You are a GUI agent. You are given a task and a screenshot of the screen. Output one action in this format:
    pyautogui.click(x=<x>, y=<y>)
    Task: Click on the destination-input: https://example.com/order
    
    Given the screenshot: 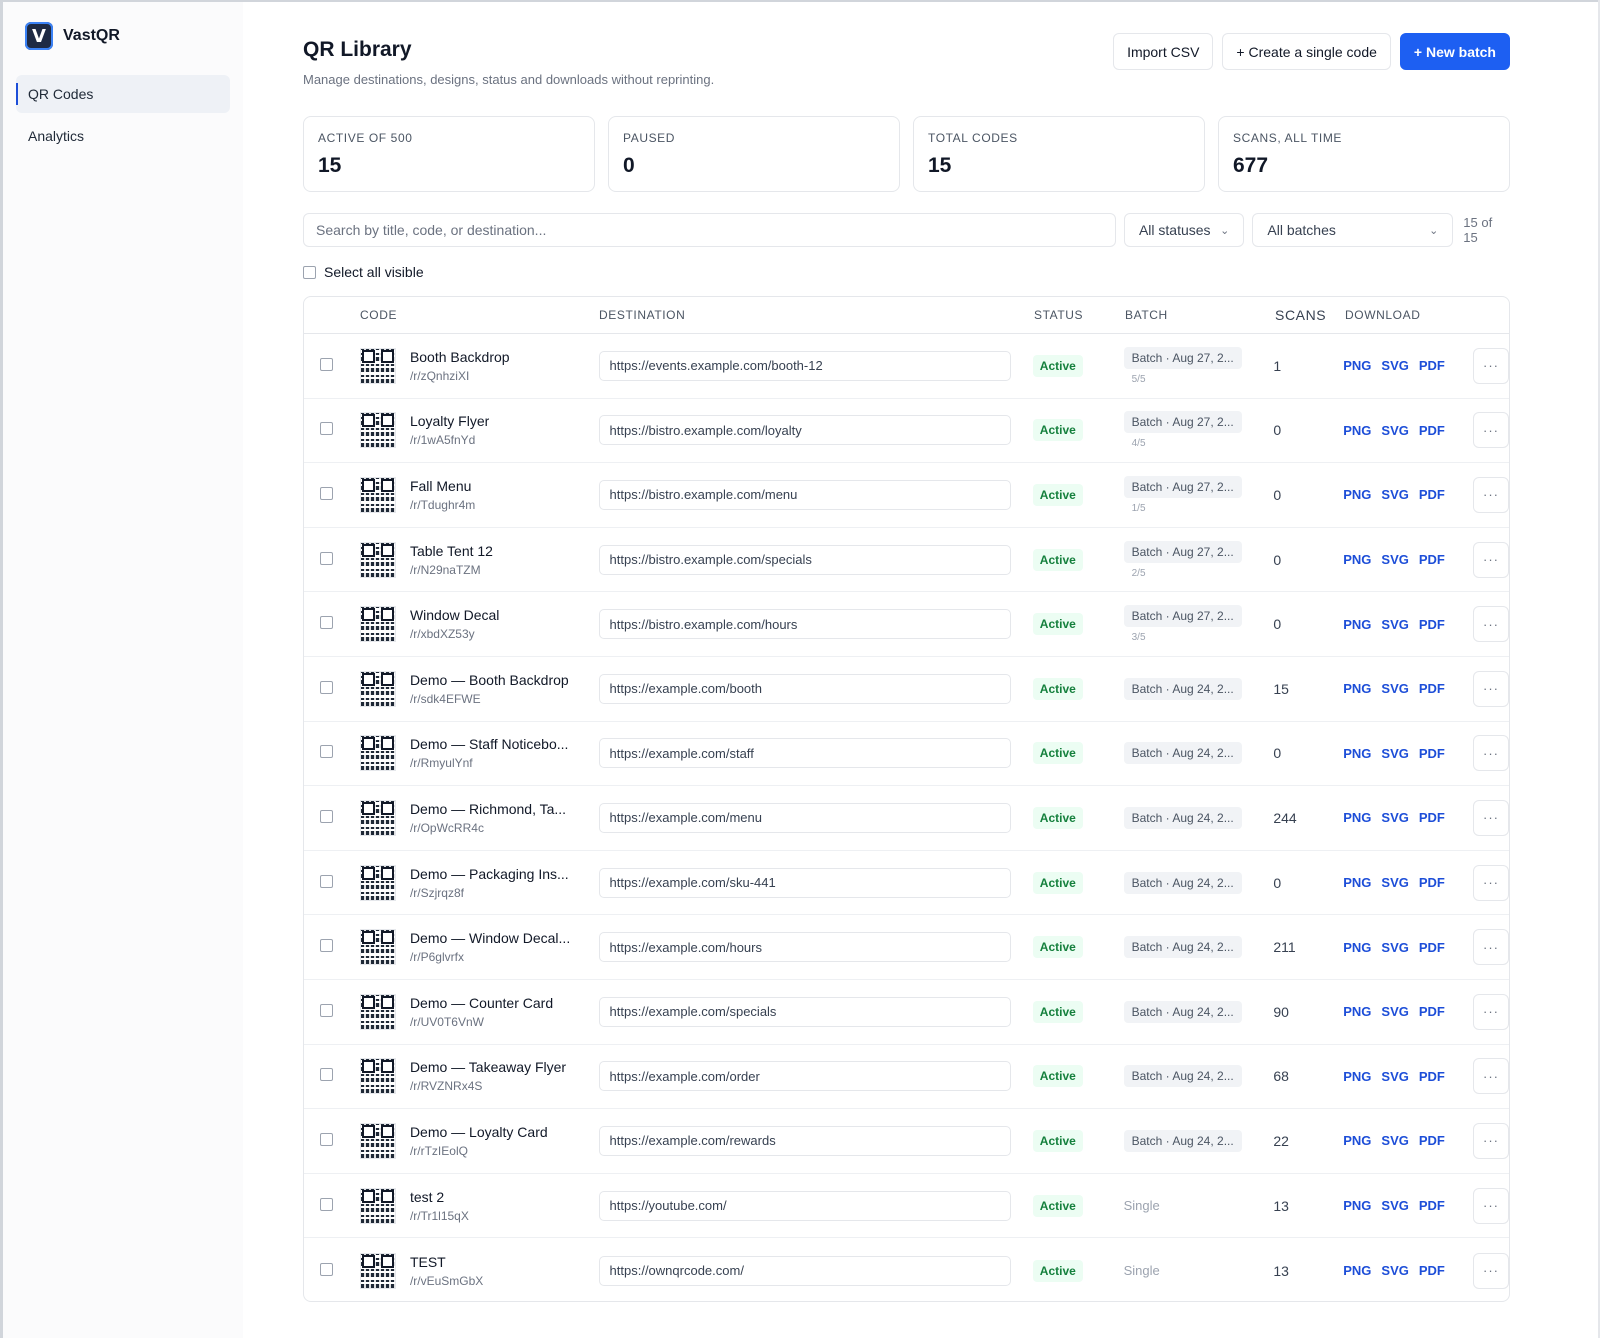 What is the action you would take?
    pyautogui.click(x=804, y=1076)
    